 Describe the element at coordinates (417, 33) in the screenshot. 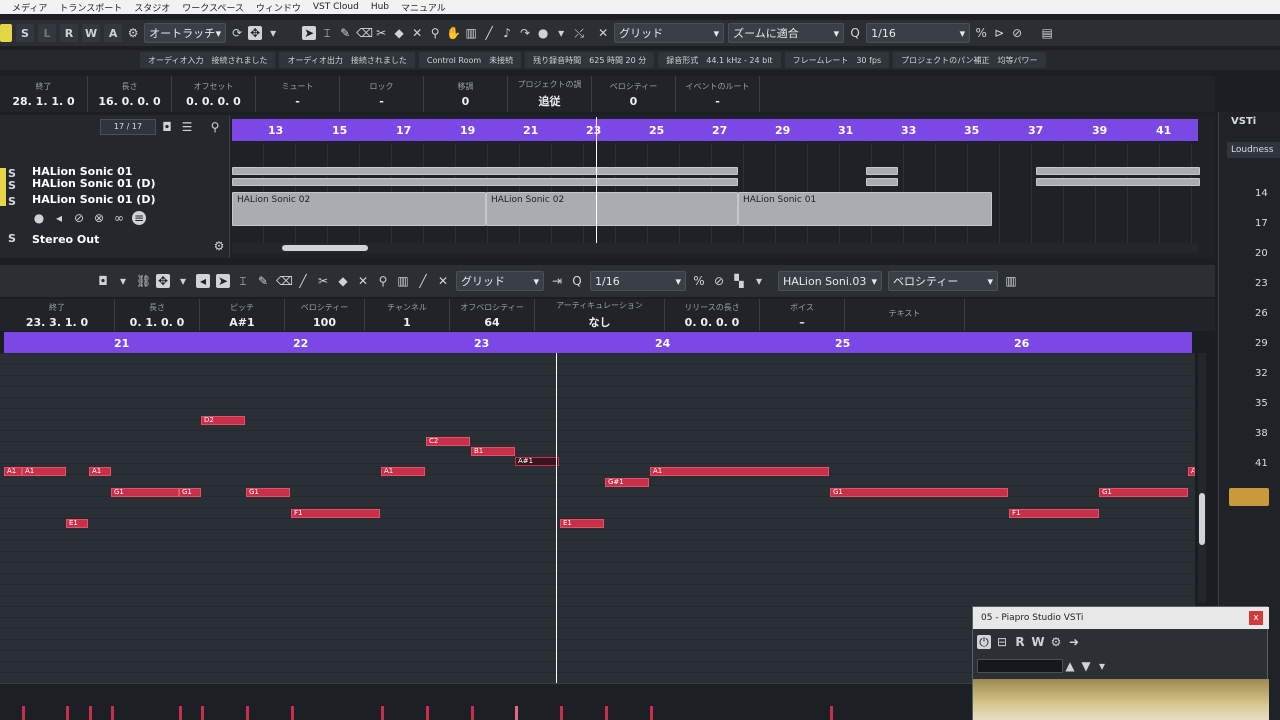

I see `mute-tool-icon: ✕` at that location.